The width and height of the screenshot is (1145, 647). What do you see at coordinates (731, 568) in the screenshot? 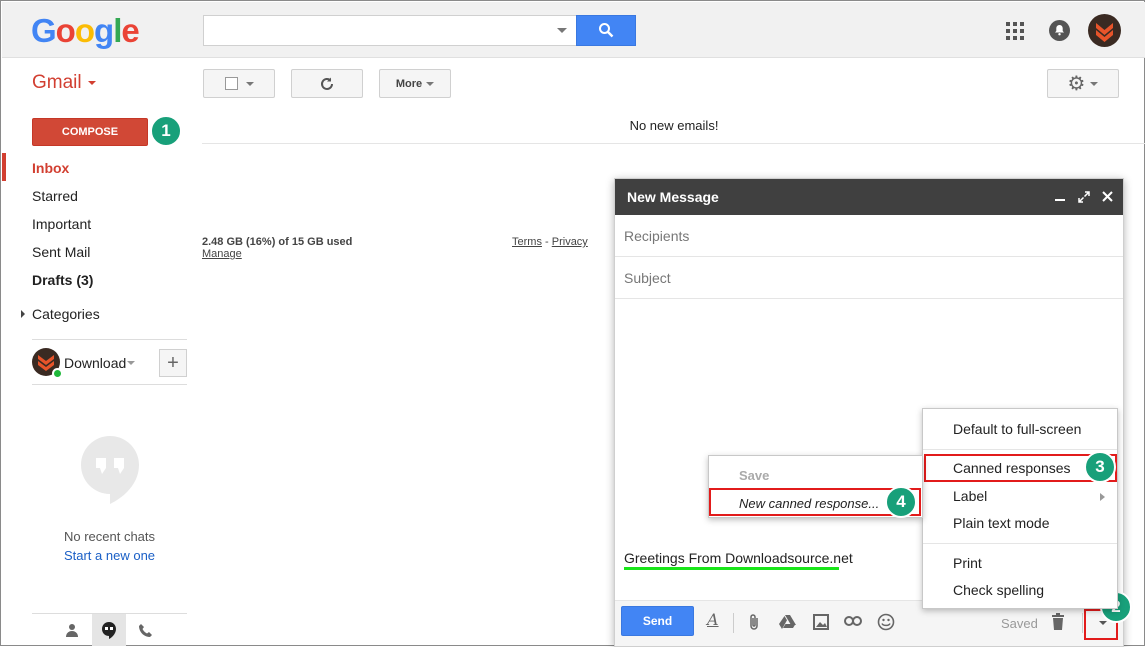
I see `text-underline-highlight` at bounding box center [731, 568].